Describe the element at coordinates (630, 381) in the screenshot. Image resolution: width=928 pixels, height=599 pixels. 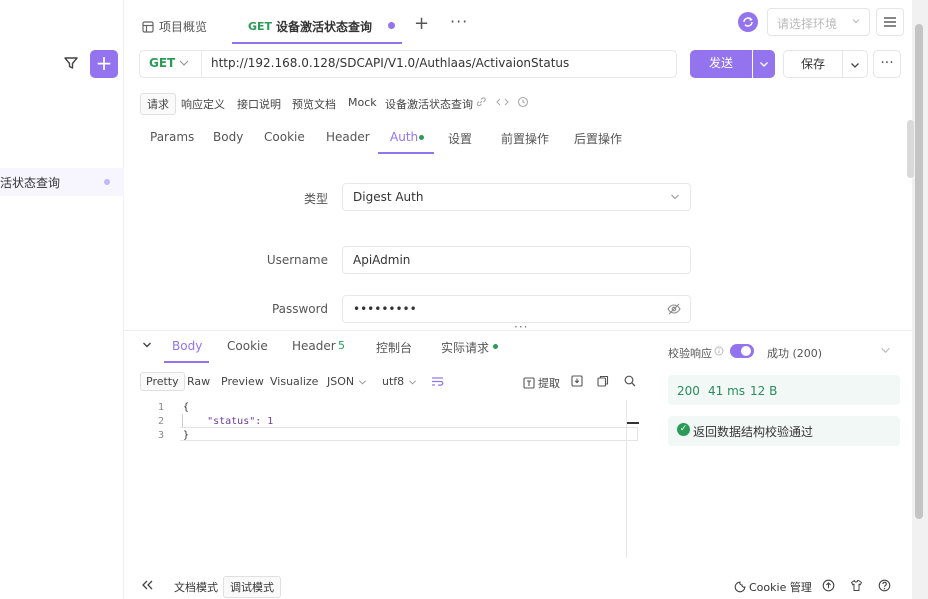
I see `search-icon` at that location.